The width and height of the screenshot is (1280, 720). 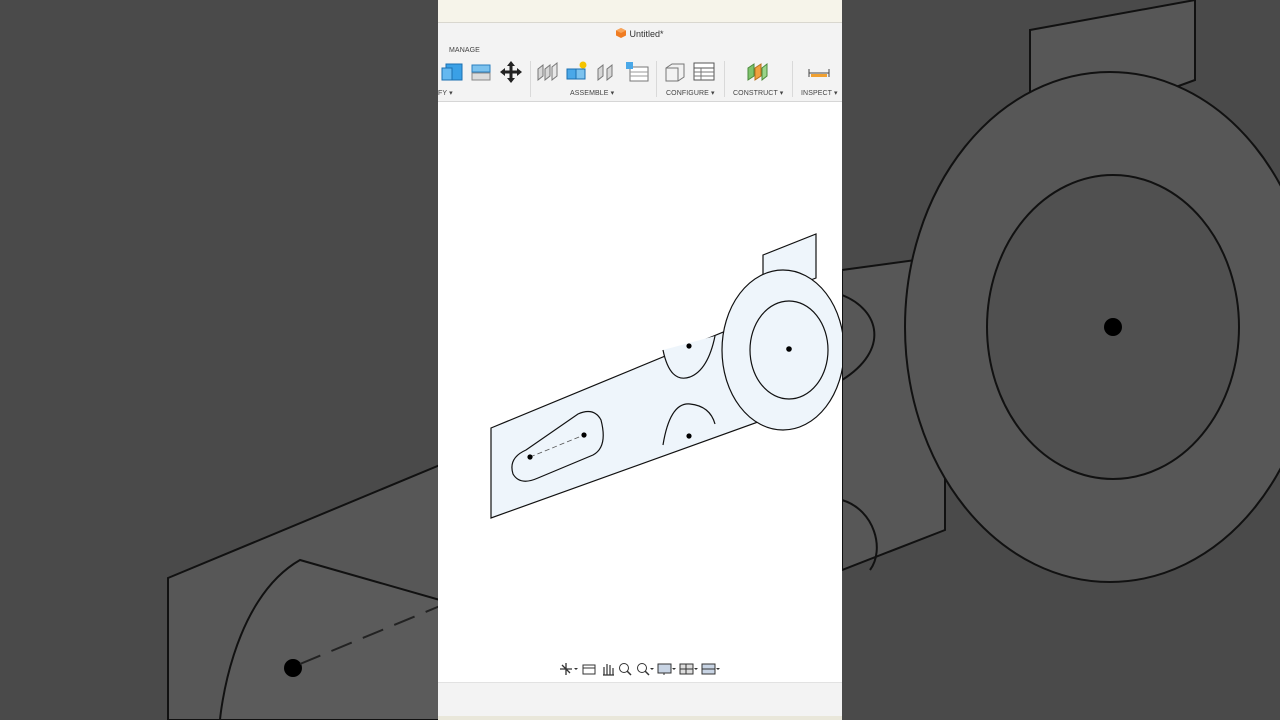 What do you see at coordinates (637, 72) in the screenshot?
I see `joint-origin-icon` at bounding box center [637, 72].